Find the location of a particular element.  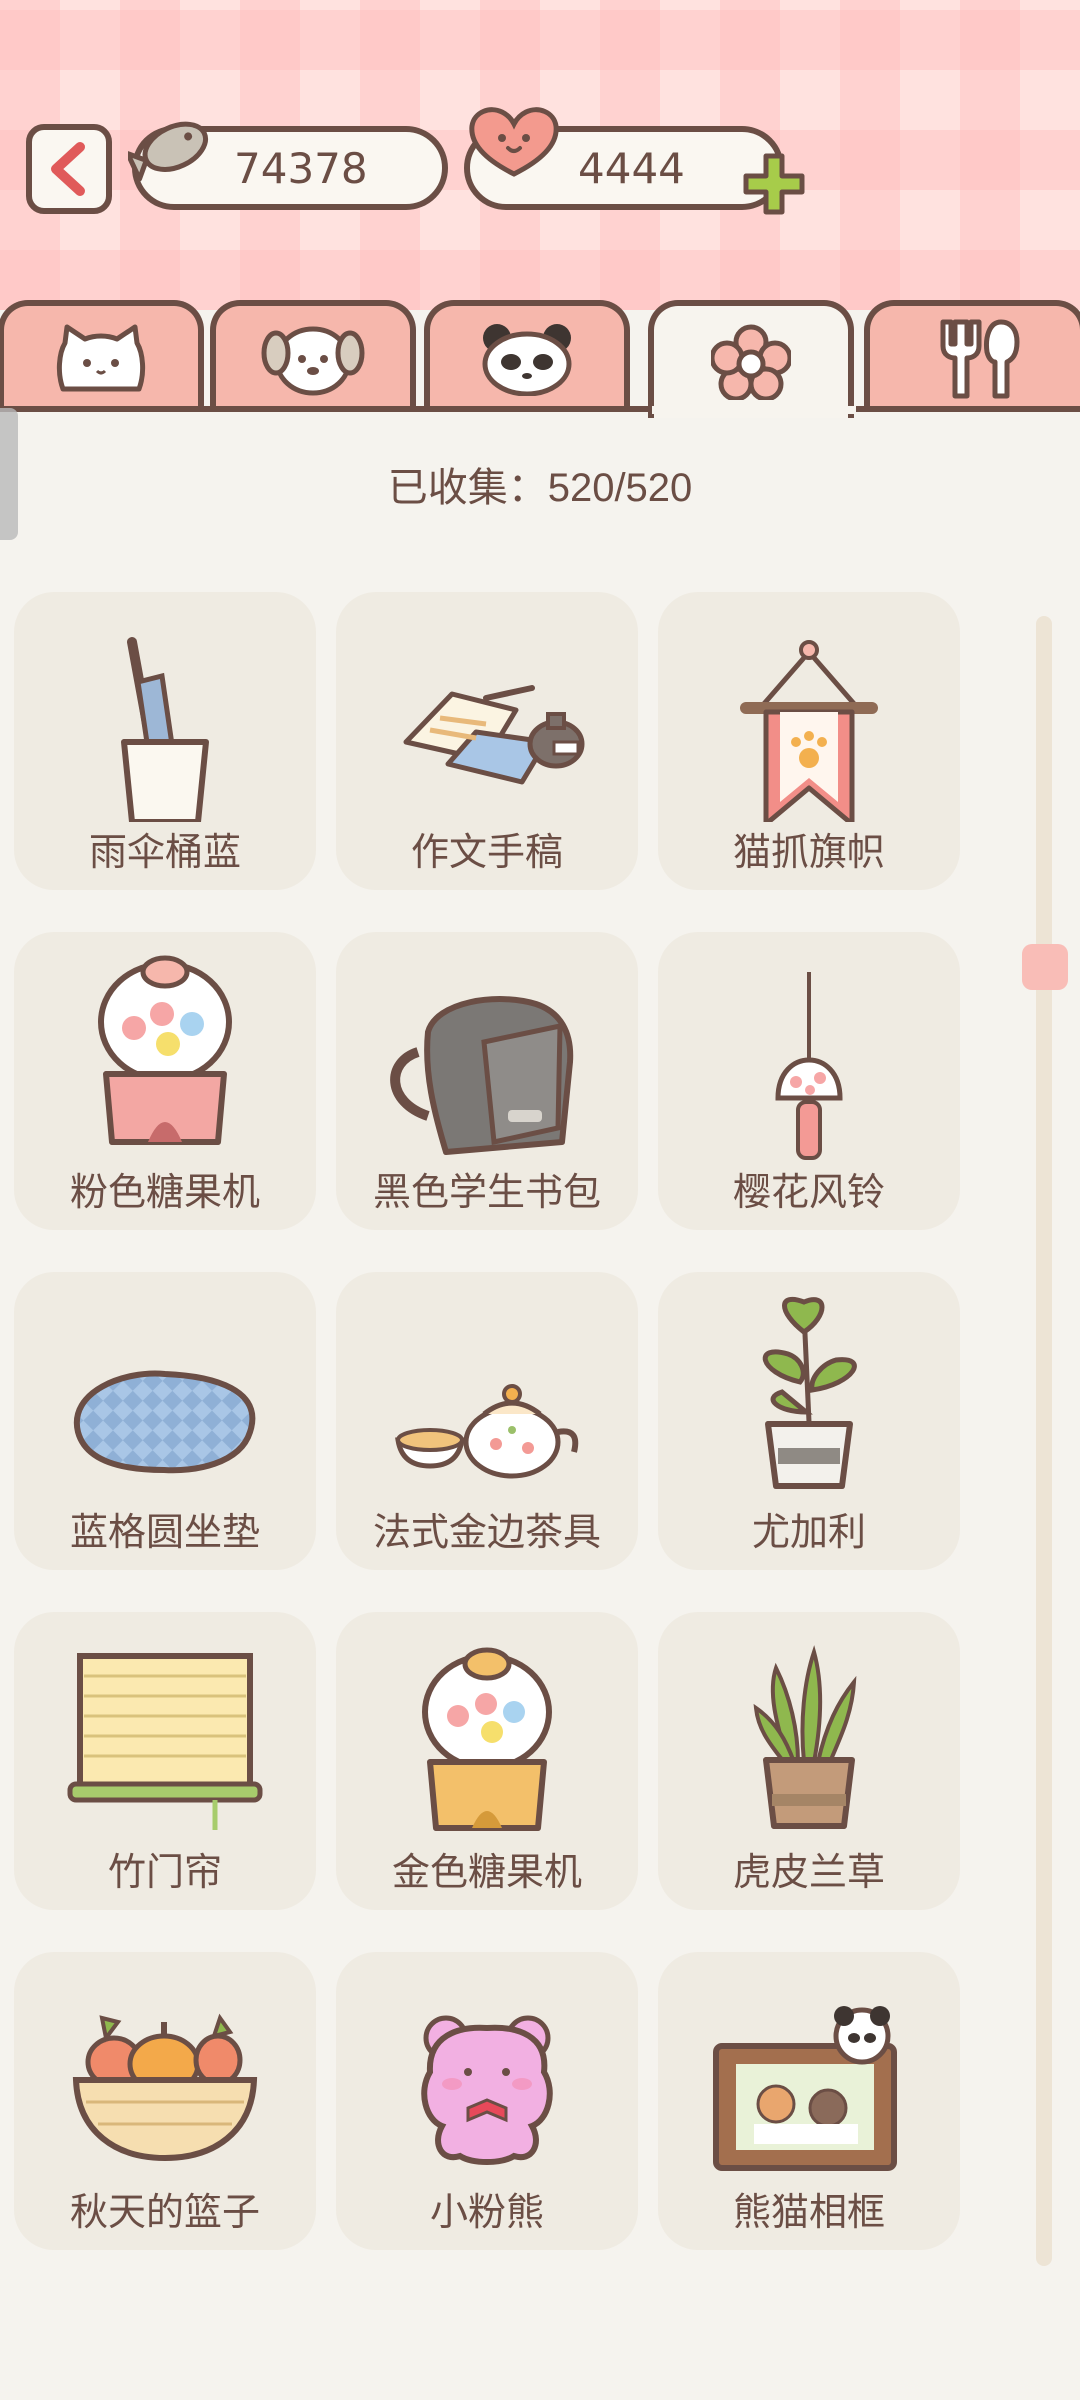

tab-dog is located at coordinates (313, 356).